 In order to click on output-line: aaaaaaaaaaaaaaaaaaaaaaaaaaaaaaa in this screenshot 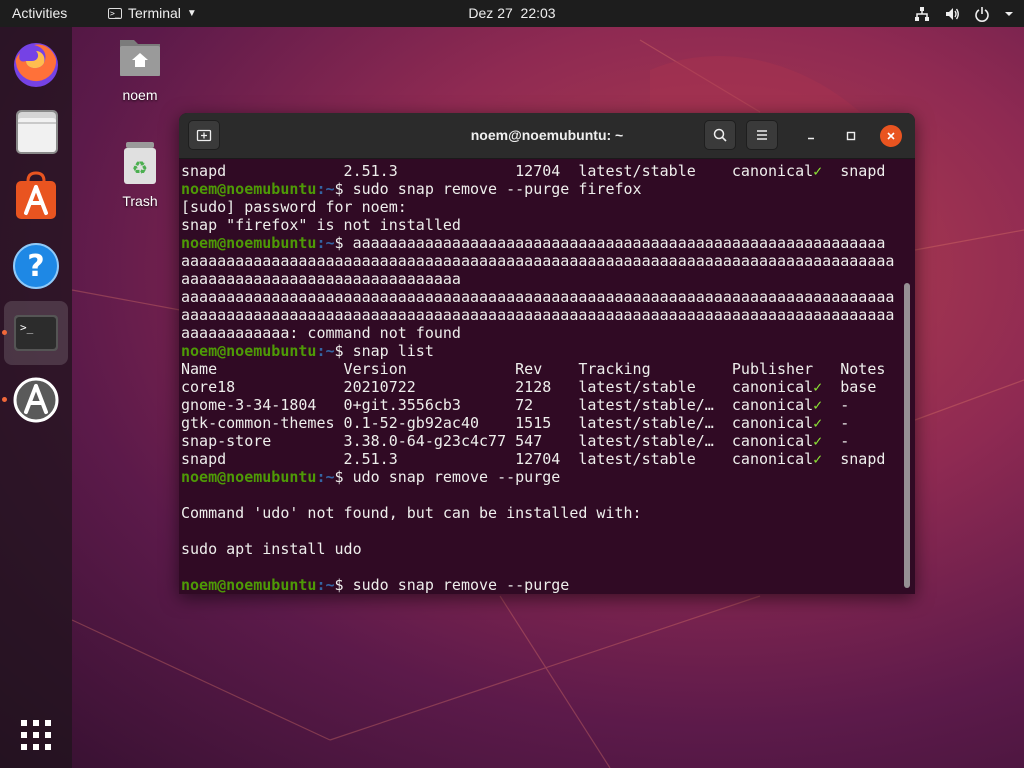, I will do `click(321, 279)`.